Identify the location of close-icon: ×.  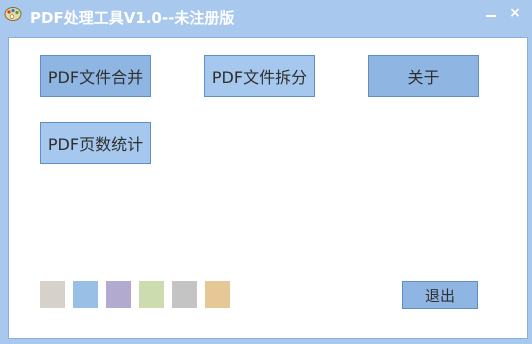
(515, 13).